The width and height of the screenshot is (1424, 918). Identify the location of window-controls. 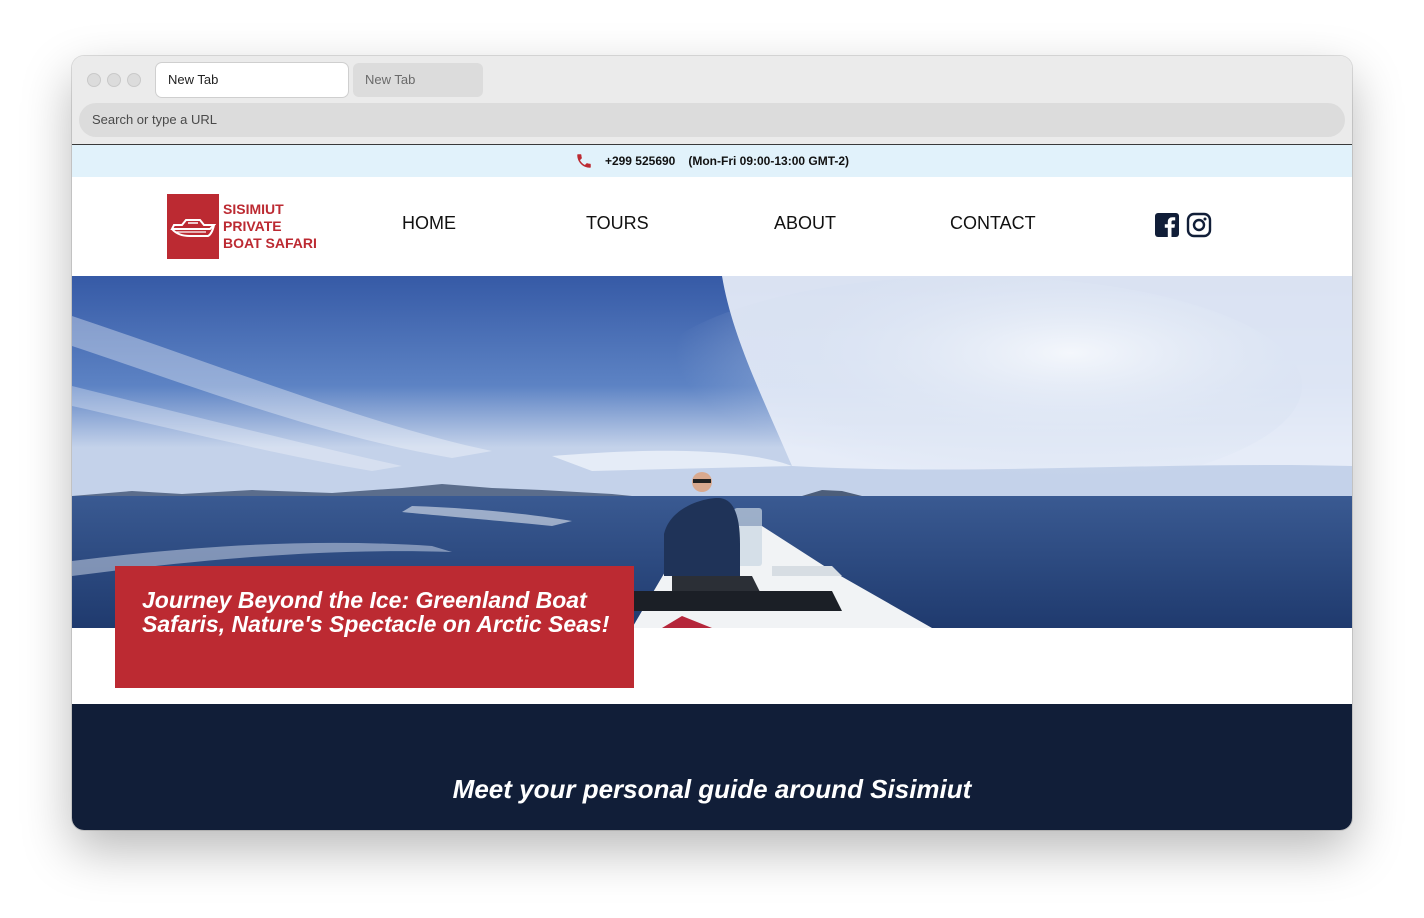
(114, 80).